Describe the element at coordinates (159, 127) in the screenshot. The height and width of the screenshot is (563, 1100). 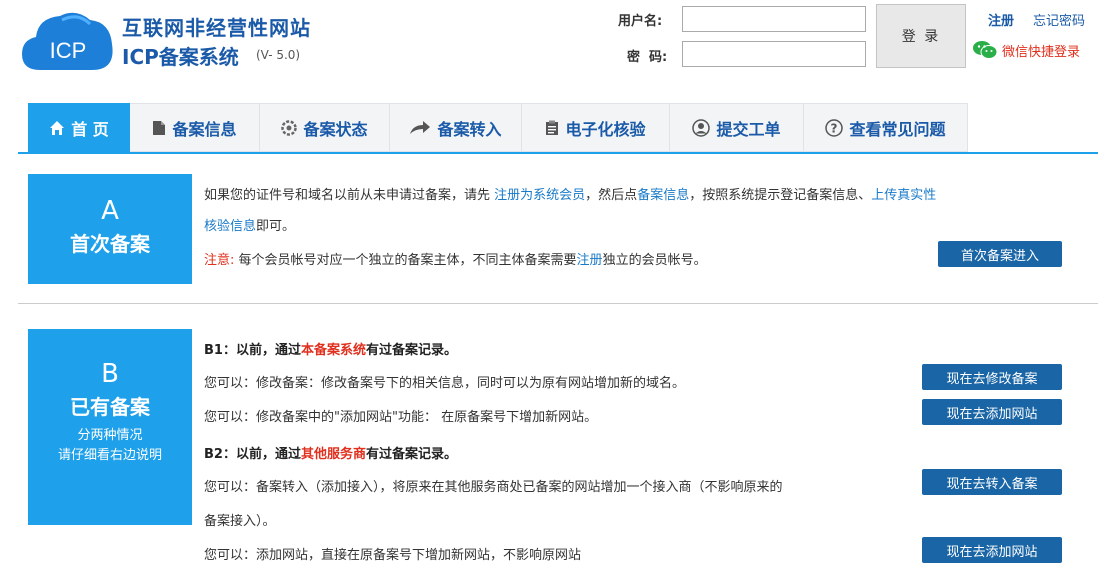
I see `document-icon` at that location.